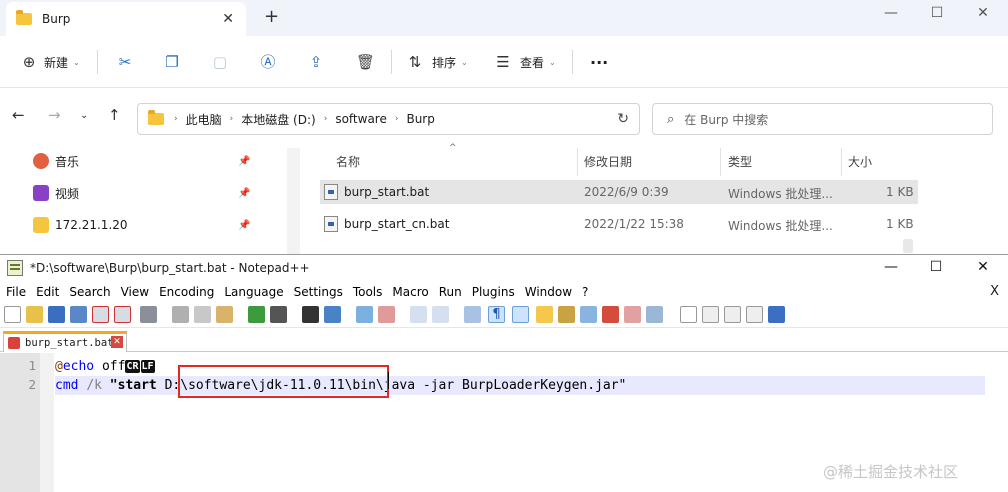 The width and height of the screenshot is (1008, 492). I want to click on menu-macro: Macro, so click(410, 292).